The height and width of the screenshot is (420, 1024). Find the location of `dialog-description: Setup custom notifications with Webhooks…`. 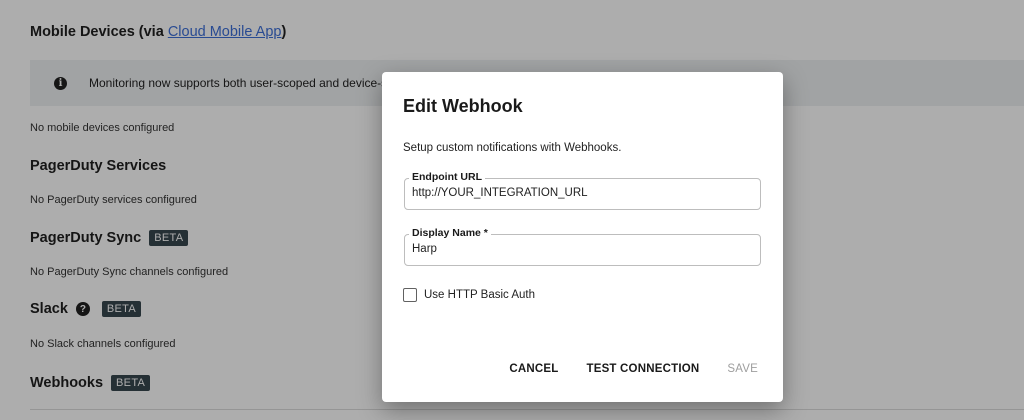

dialog-description: Setup custom notifications with Webhooks… is located at coordinates (512, 148).